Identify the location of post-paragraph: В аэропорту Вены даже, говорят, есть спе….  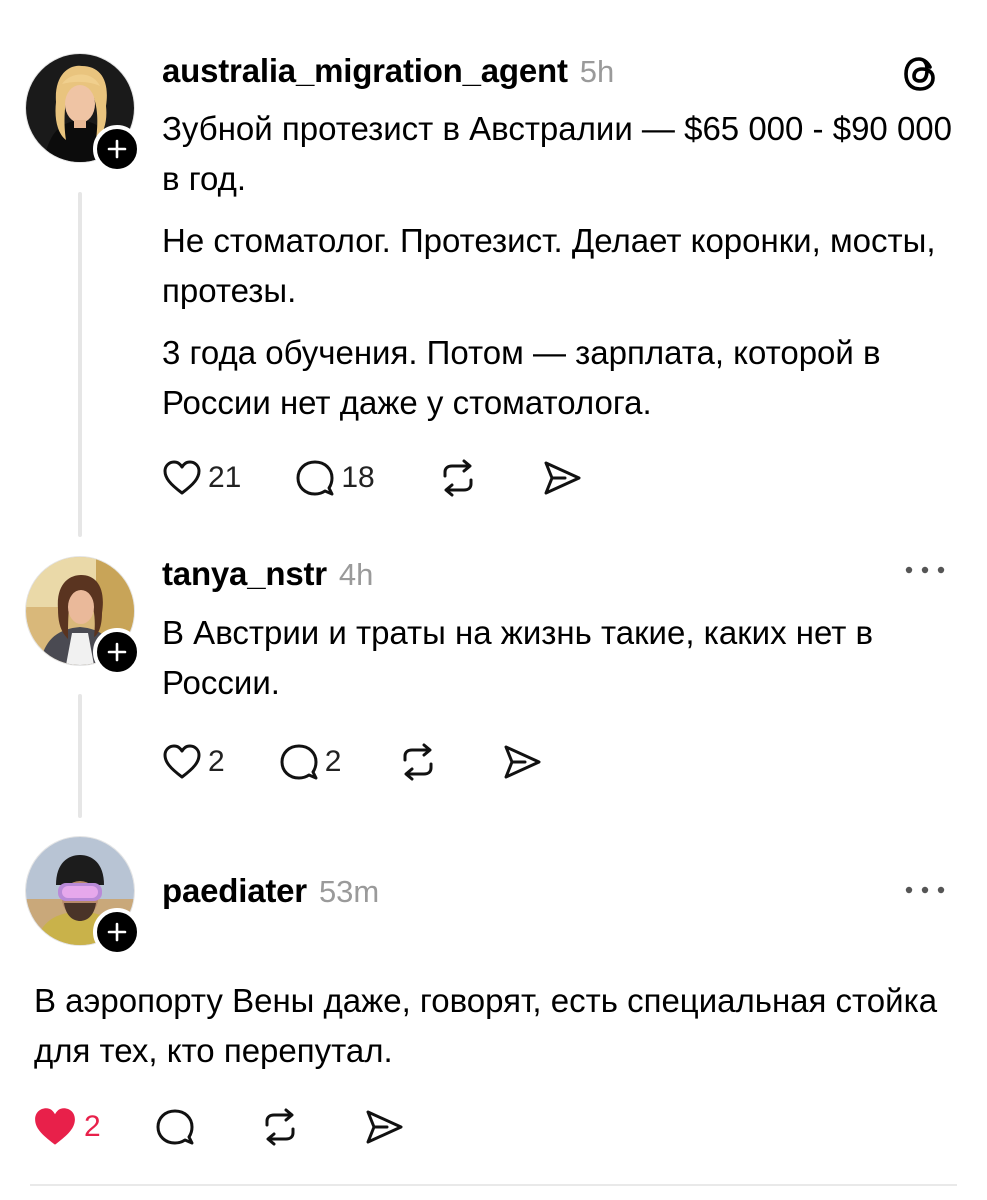
(486, 1025).